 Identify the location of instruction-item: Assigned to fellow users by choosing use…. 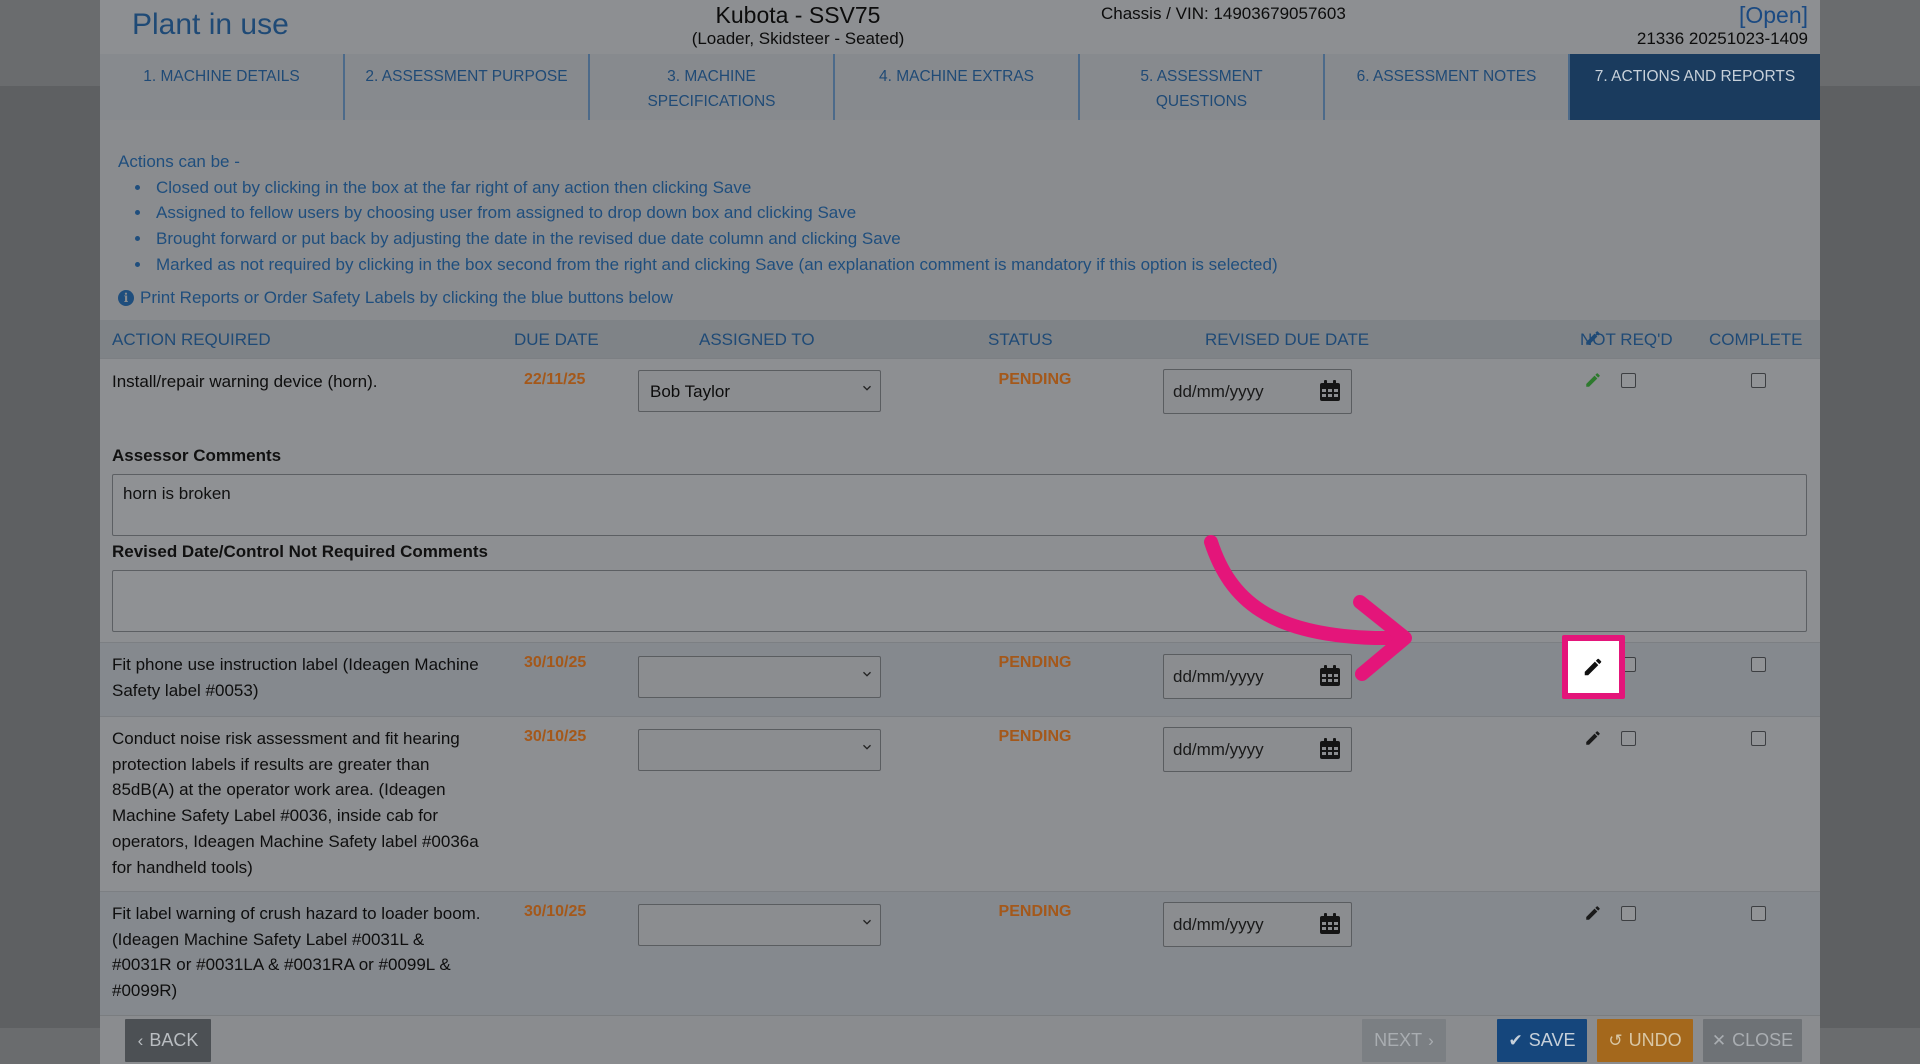
(715, 213).